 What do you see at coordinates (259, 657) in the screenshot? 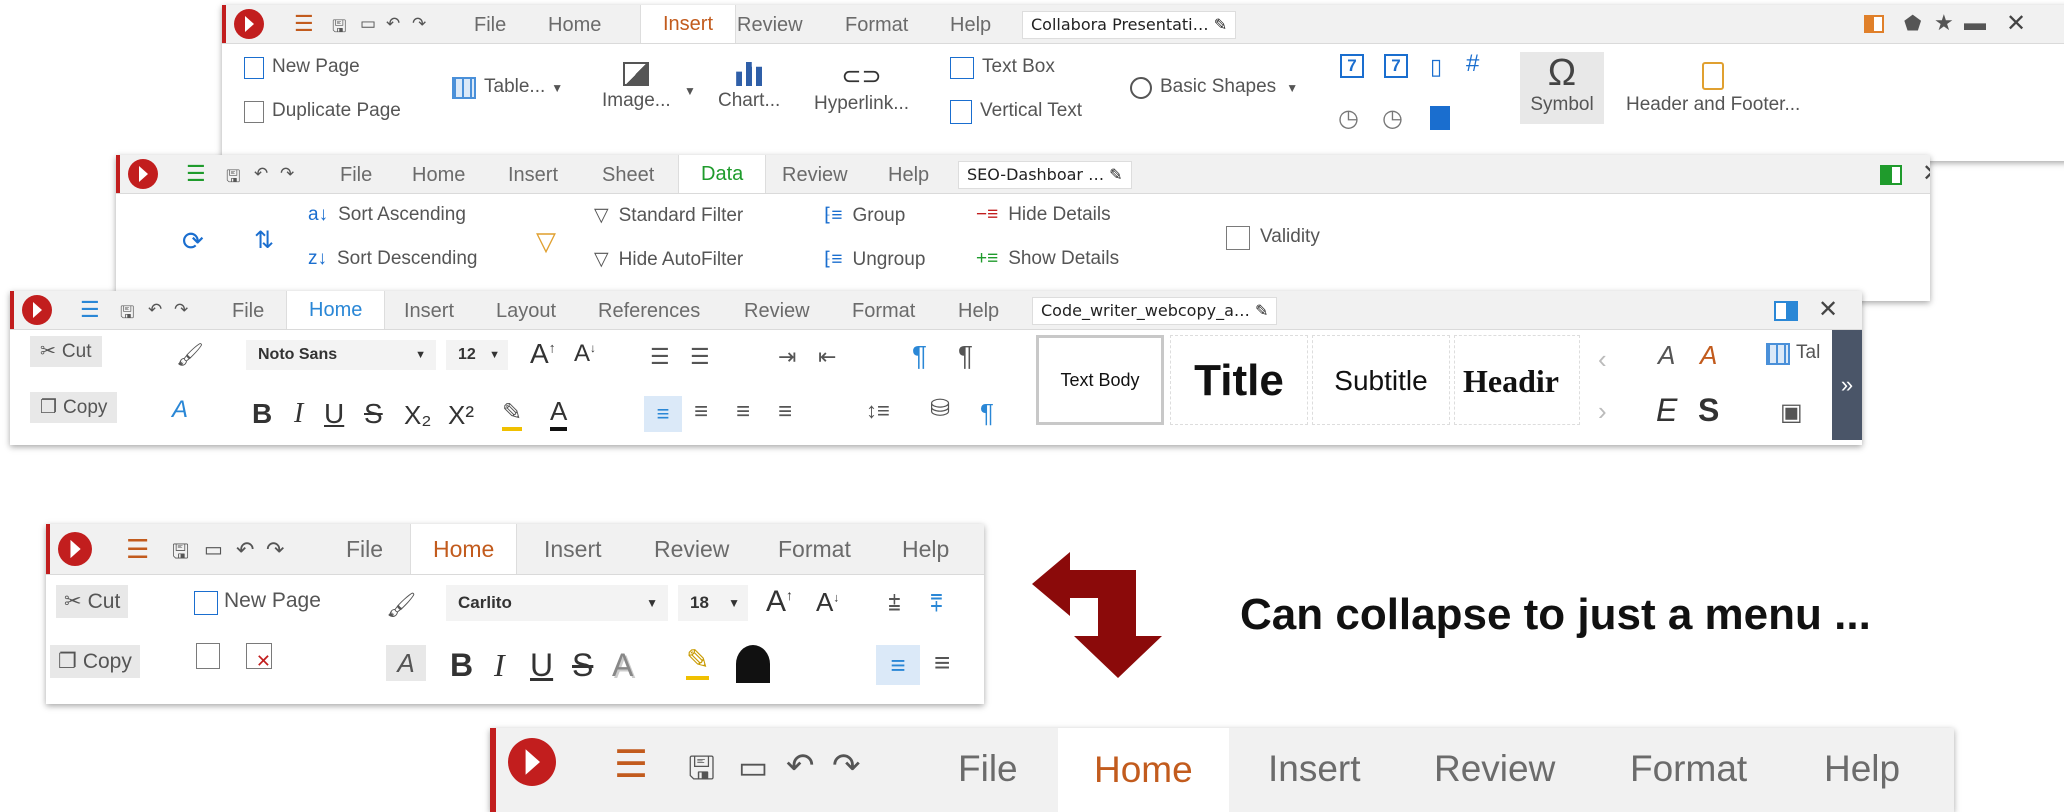
I see `delete-page-icon: ✕` at bounding box center [259, 657].